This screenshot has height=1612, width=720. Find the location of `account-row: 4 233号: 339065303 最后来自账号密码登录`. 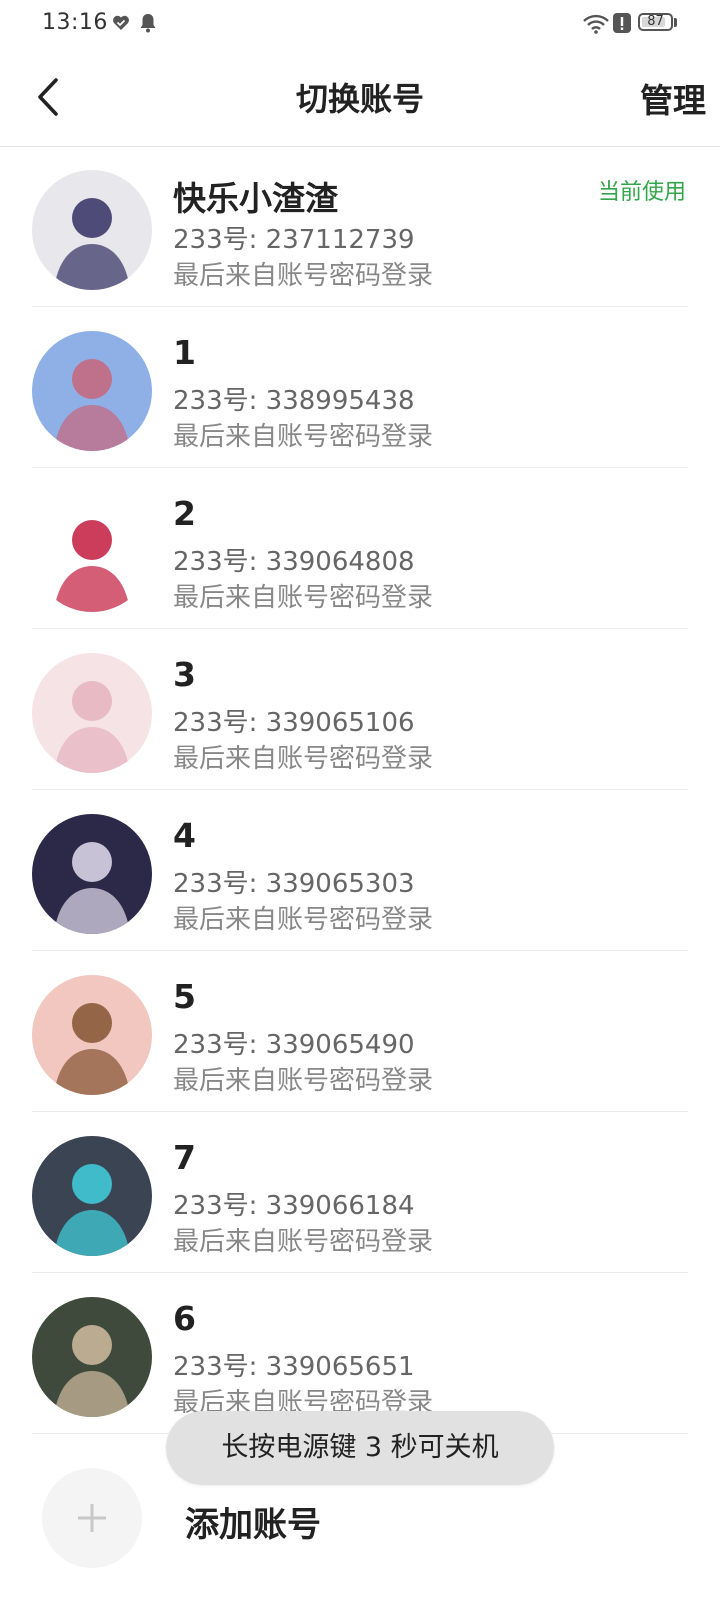

account-row: 4 233号: 339065303 最后来自账号密码登录 is located at coordinates (360, 870).